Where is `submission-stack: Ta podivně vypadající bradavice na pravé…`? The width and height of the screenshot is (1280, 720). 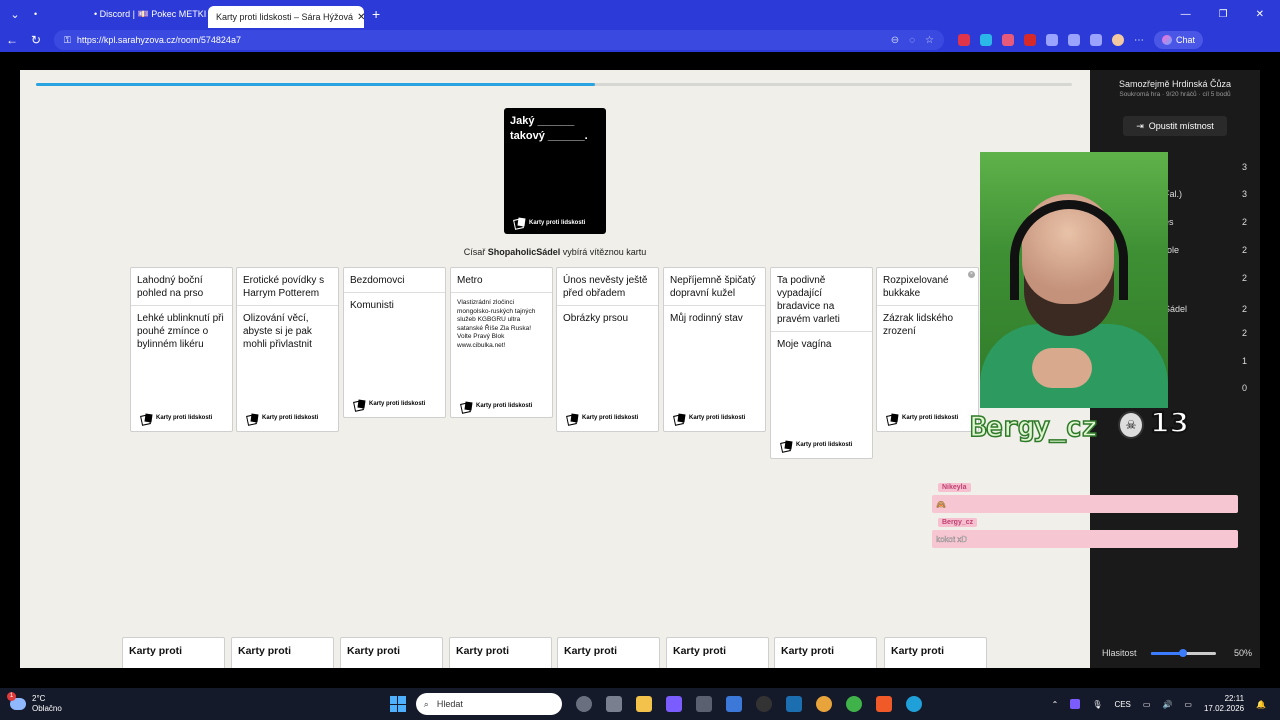 submission-stack: Ta podivně vypadající bradavice na pravé… is located at coordinates (821, 363).